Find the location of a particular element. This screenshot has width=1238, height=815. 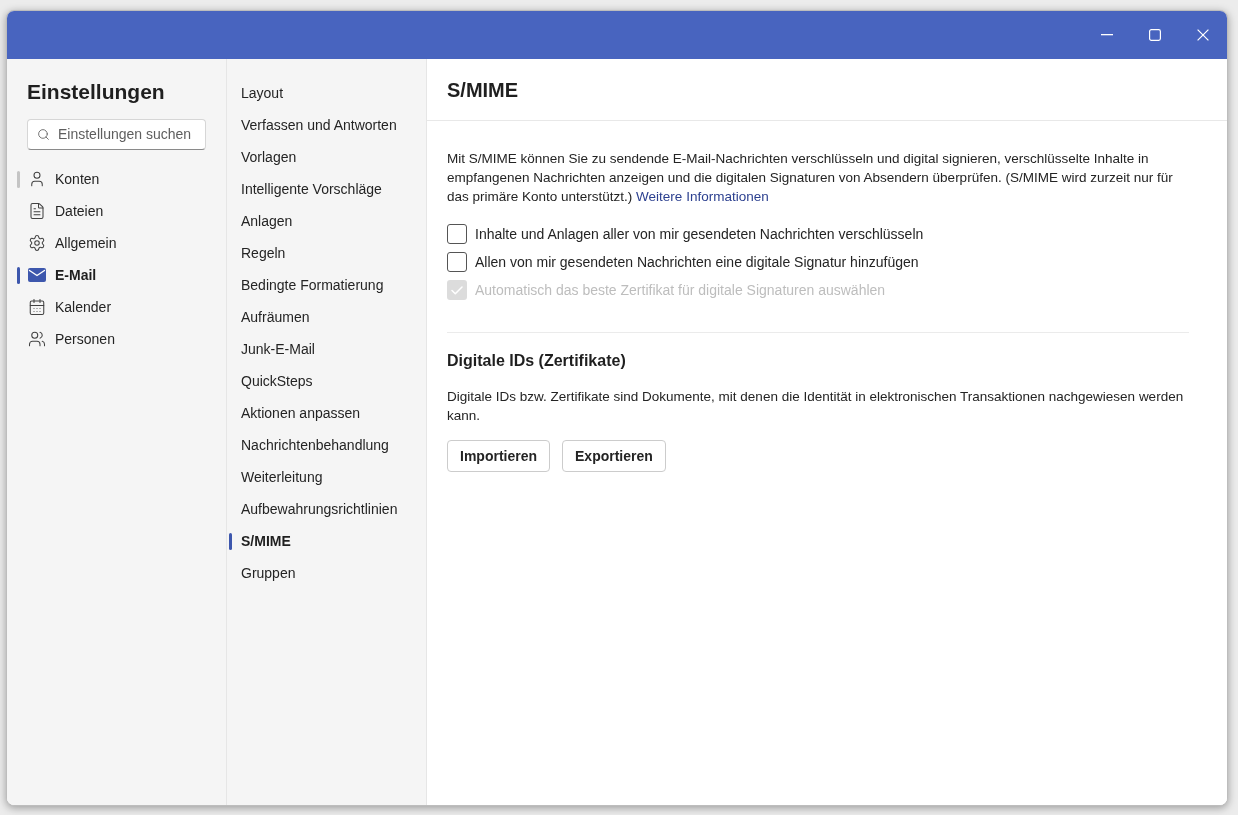

description-text: Mit S/MIME können Sie zu sendende E-Mail-Nachrichten verschlüsseln und digital signieren, verschlüsselte Inhalte in empfangenen Nachrichten anzeigen und die digitalen Signaturen von Absendern überprüfen. (S/MIME wird zurzeit nur für das primäre Konto unterstützt.) Weitere Informationen is located at coordinates (810, 178).